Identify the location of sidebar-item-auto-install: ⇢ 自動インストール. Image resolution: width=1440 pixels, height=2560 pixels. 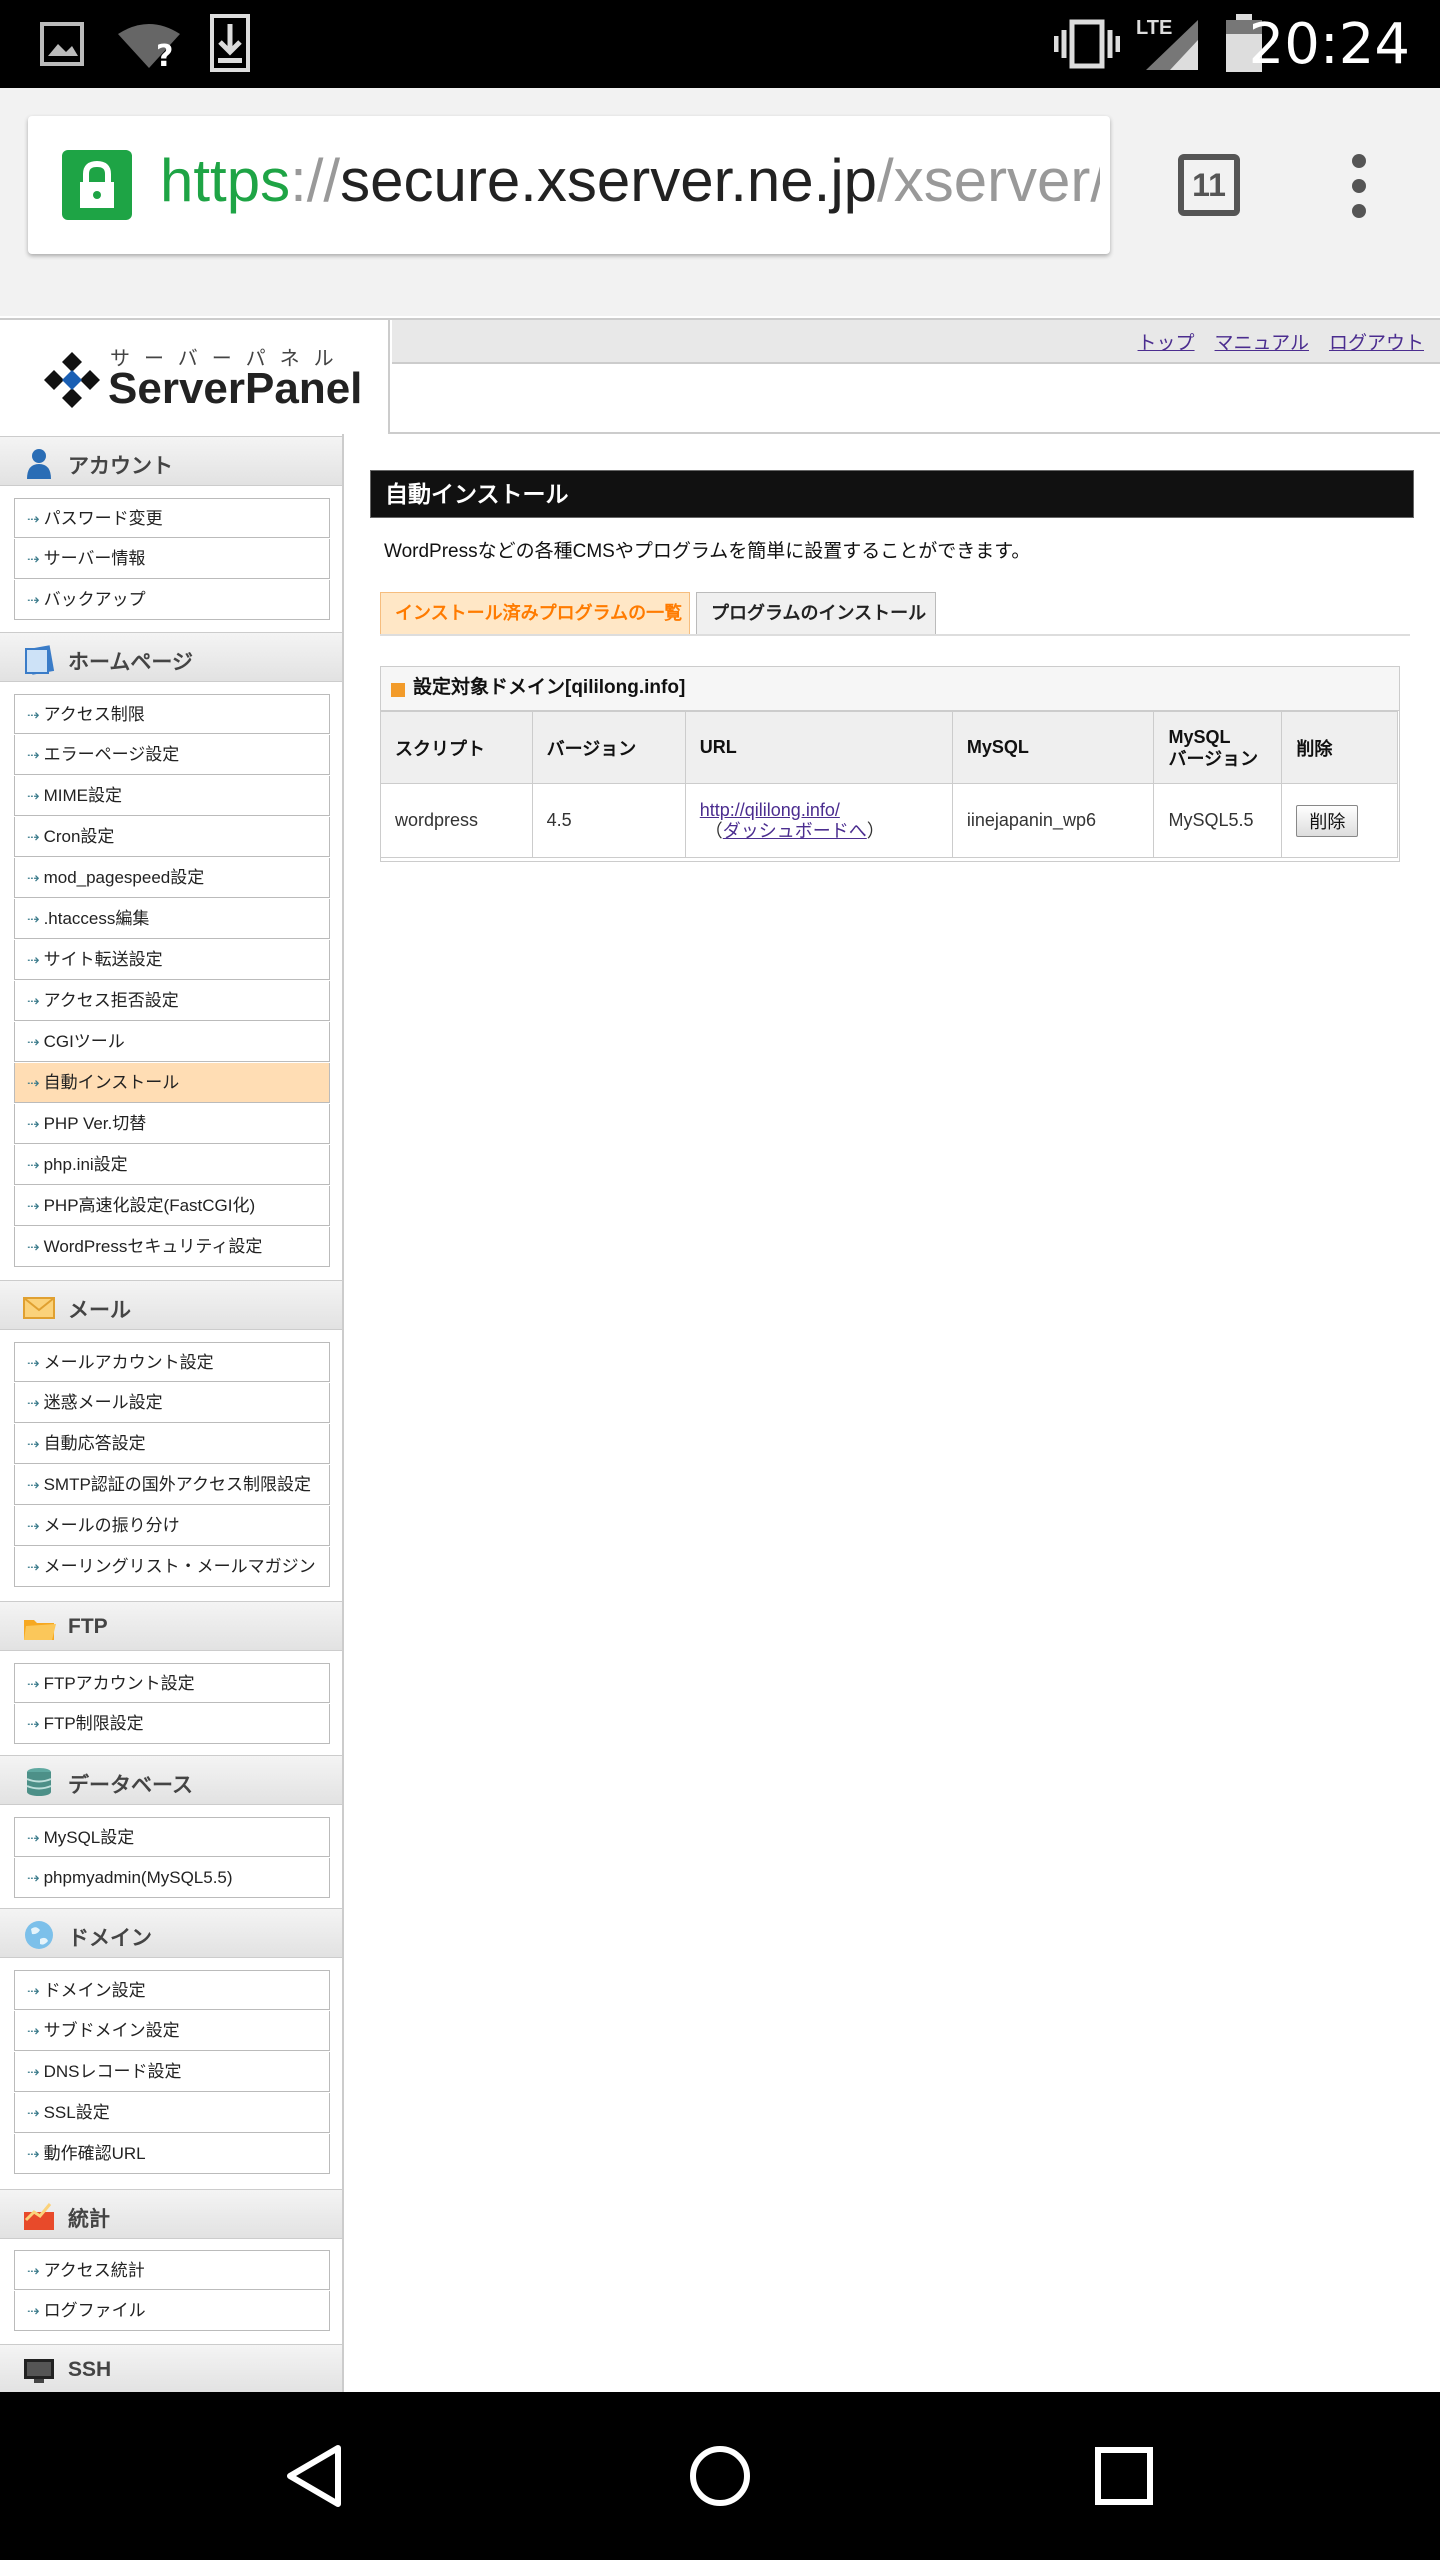
(172, 1083).